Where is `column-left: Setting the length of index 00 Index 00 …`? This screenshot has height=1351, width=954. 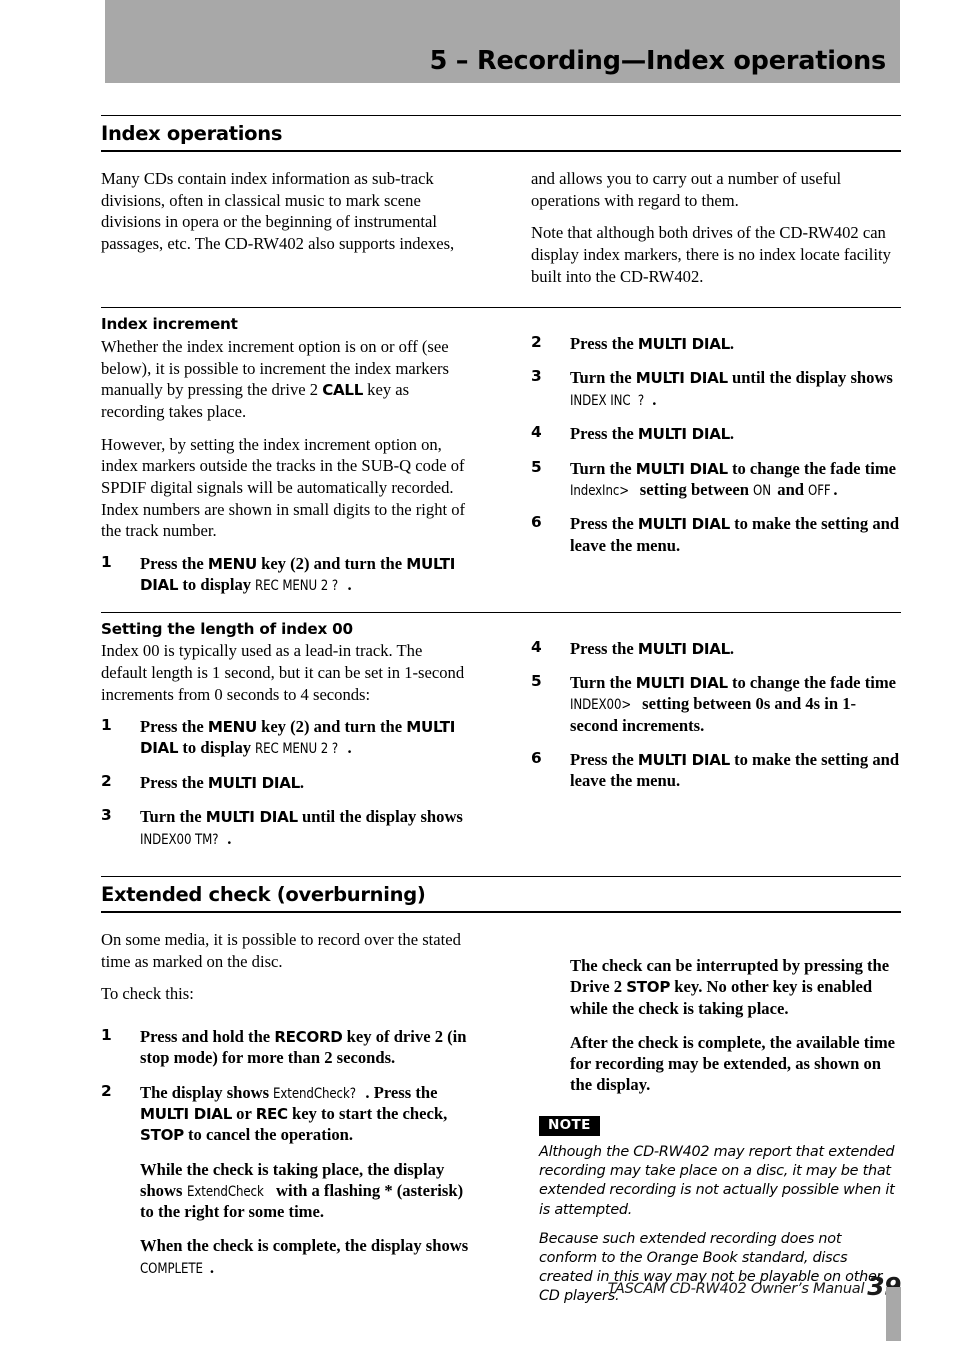
column-left: Setting the length of index 00 Index 00 … is located at coordinates (301, 738).